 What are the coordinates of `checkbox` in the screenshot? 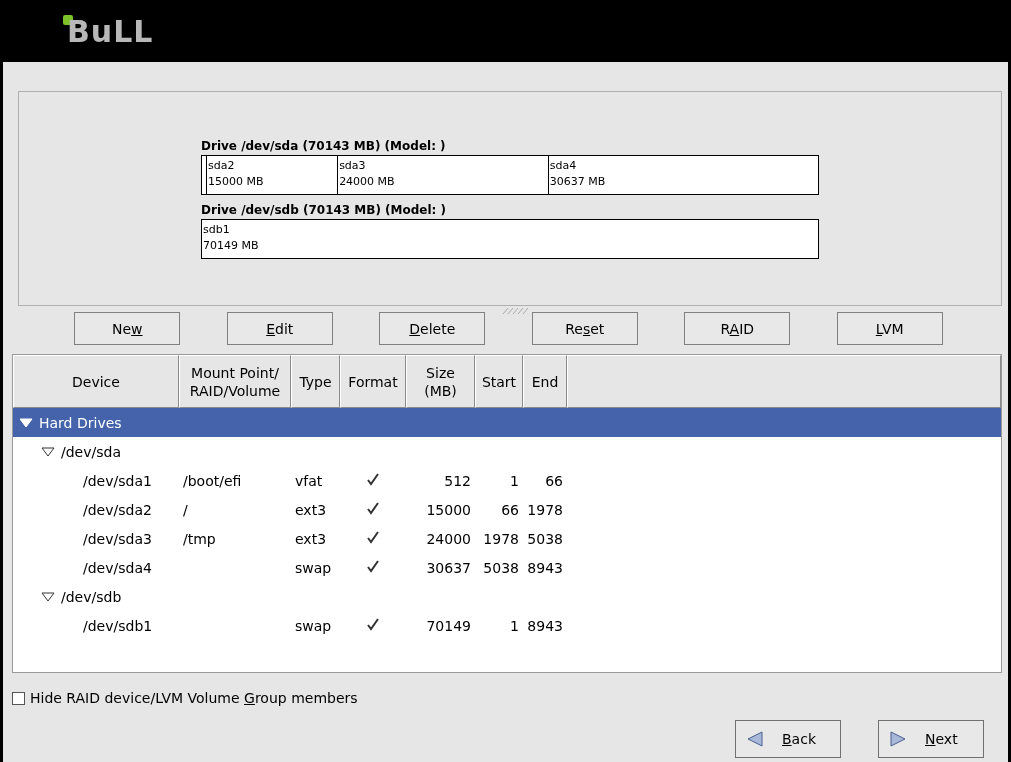 It's located at (18, 698).